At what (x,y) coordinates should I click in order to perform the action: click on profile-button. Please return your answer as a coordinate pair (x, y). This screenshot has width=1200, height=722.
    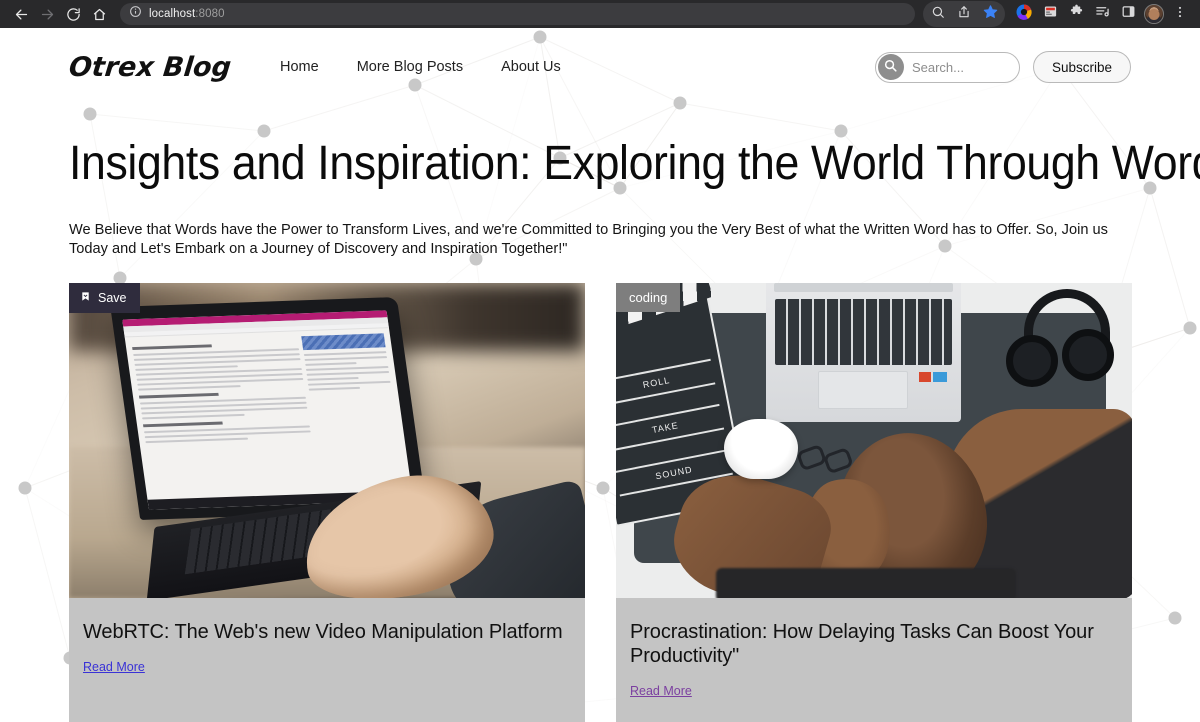
    Looking at the image, I should click on (1154, 14).